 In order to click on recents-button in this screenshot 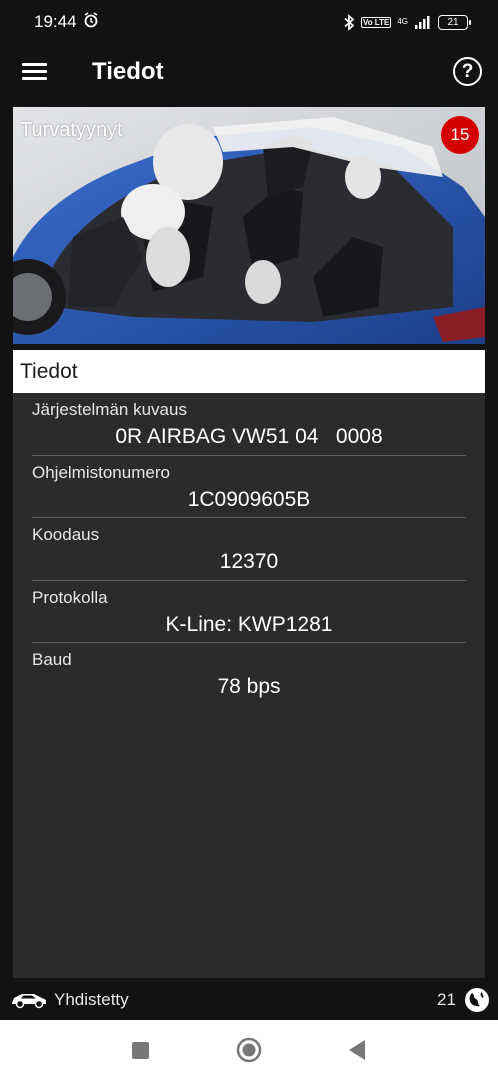, I will do `click(140, 1053)`.